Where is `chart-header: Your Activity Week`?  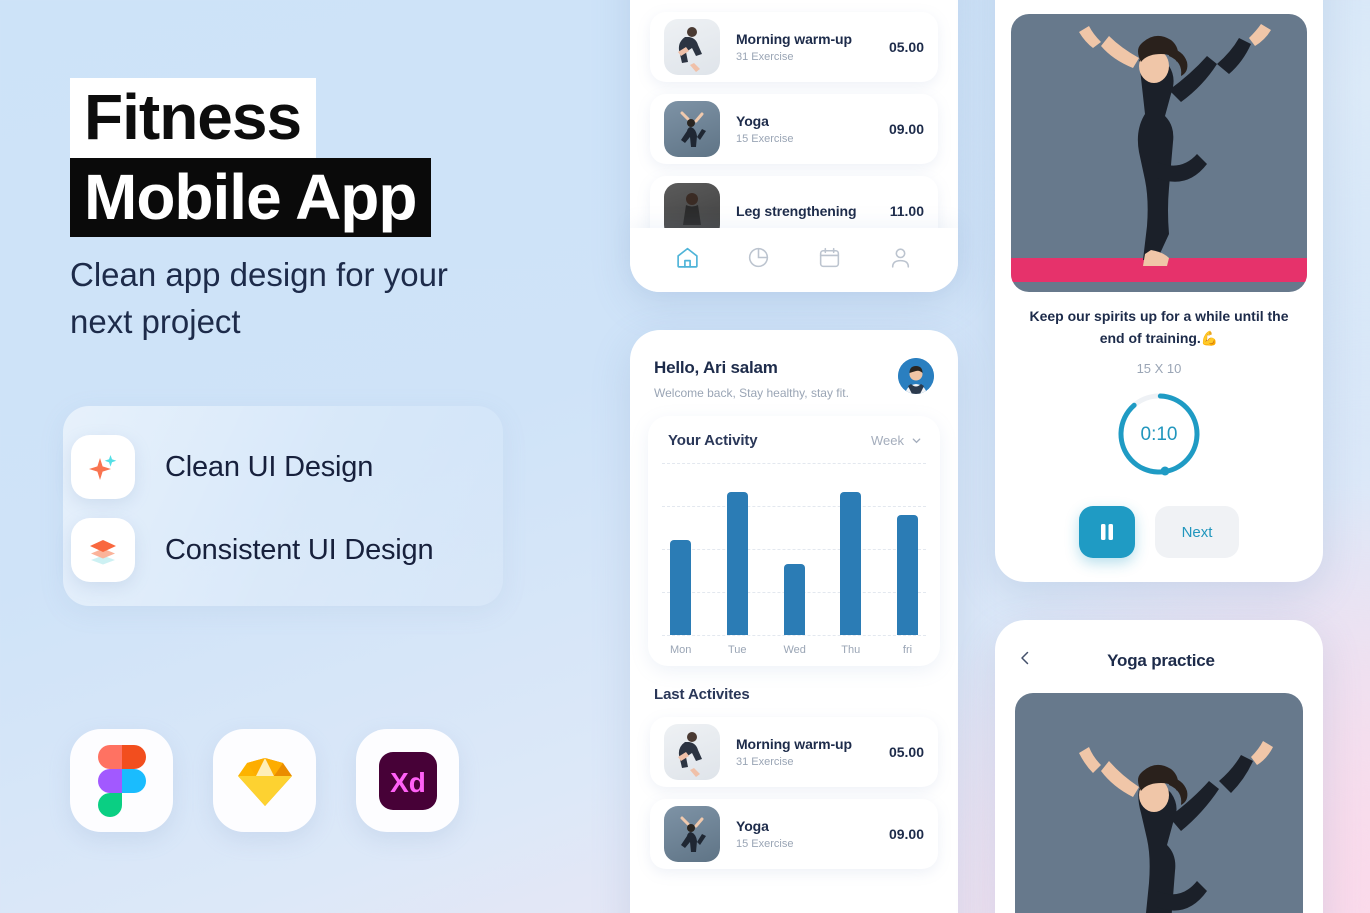
chart-header: Your Activity Week is located at coordinates (794, 440).